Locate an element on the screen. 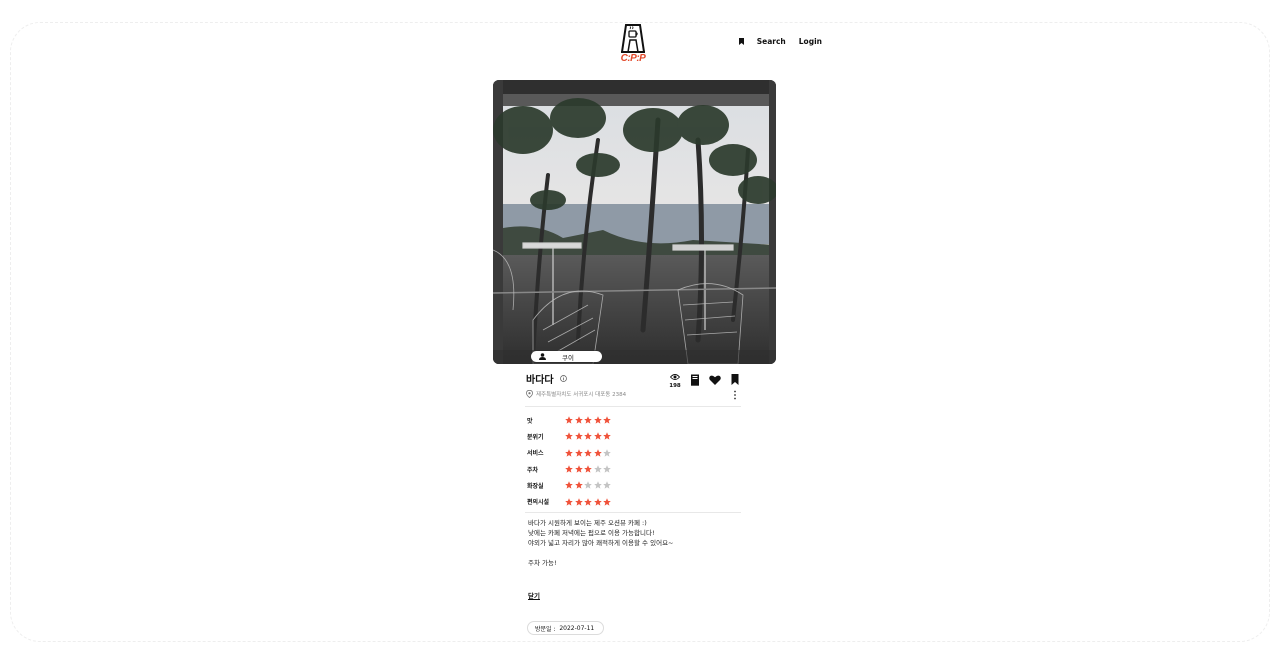  review-line is located at coordinates (628, 553).